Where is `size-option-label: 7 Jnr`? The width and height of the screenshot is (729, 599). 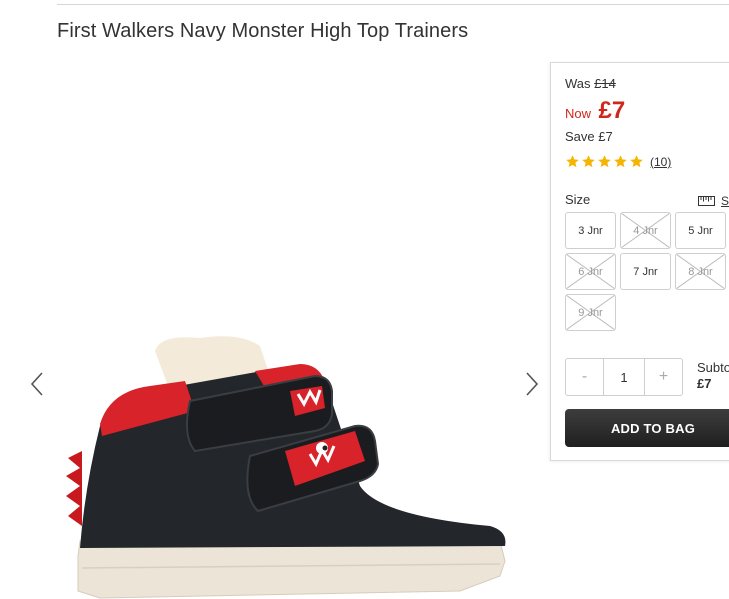 size-option-label: 7 Jnr is located at coordinates (645, 271).